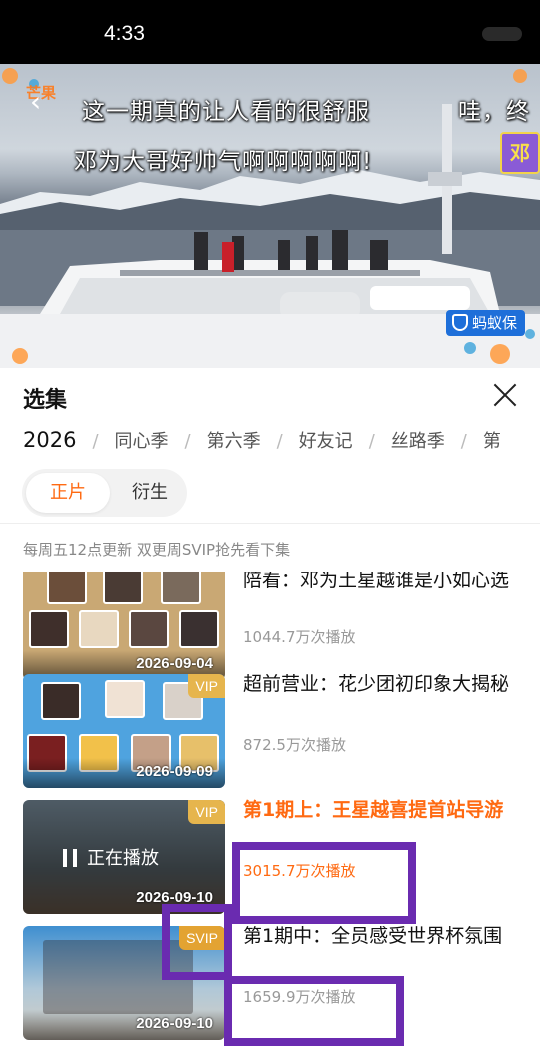 This screenshot has width=540, height=1048. I want to click on danmaku-comment: 这一期真的让人看的很舒服, so click(226, 112).